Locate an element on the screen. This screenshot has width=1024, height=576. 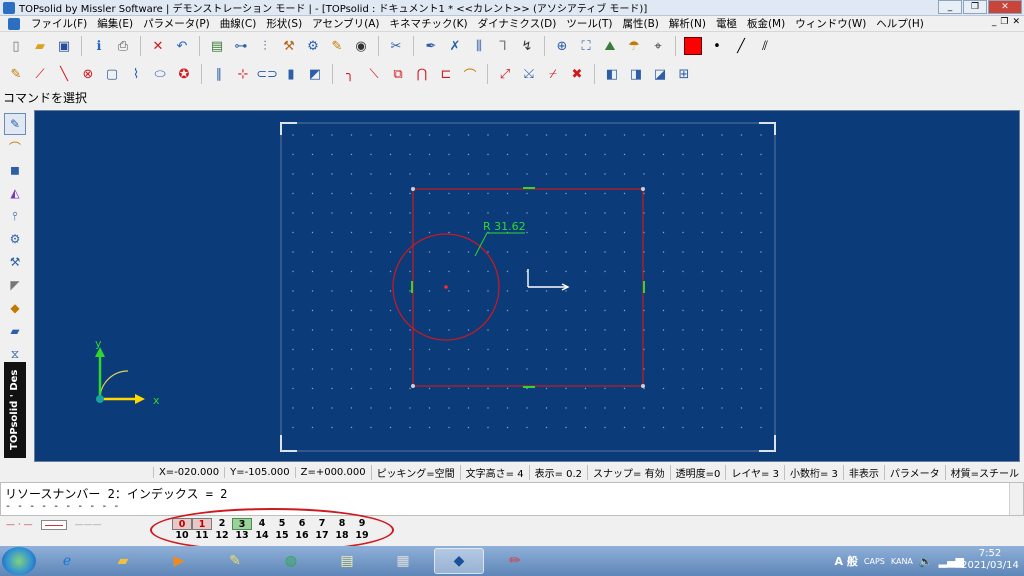
undo-icon: ↶ is located at coordinates (182, 46).